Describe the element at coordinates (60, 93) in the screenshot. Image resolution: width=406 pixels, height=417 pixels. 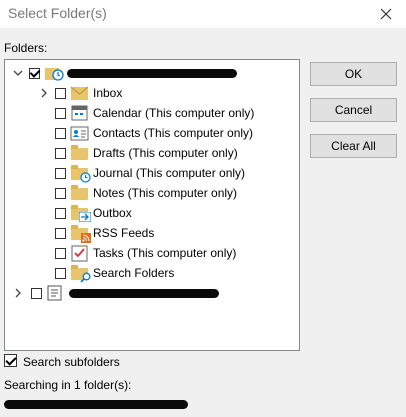
I see `inbox-checkbox` at that location.